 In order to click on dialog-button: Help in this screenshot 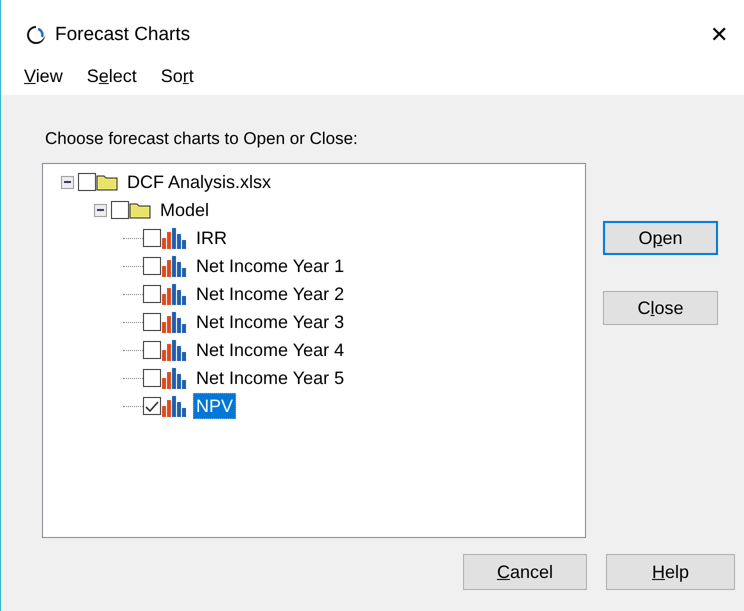, I will do `click(670, 572)`.